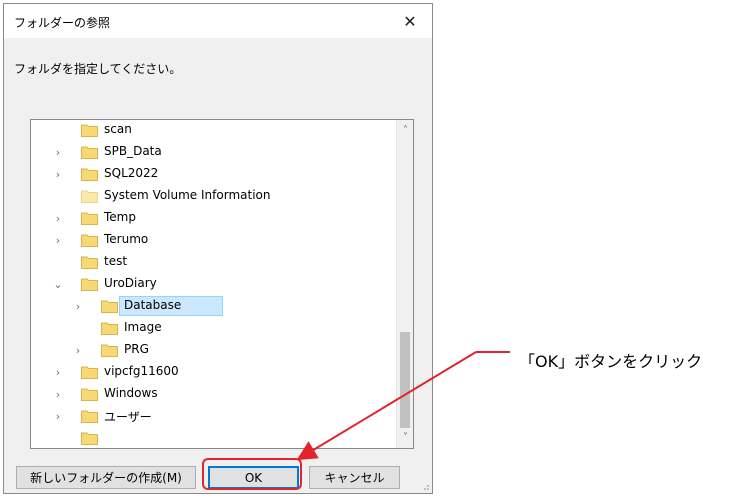 The width and height of the screenshot is (752, 499). What do you see at coordinates (98, 69) in the screenshot?
I see `instruction-text: フォルダを指定してください。` at bounding box center [98, 69].